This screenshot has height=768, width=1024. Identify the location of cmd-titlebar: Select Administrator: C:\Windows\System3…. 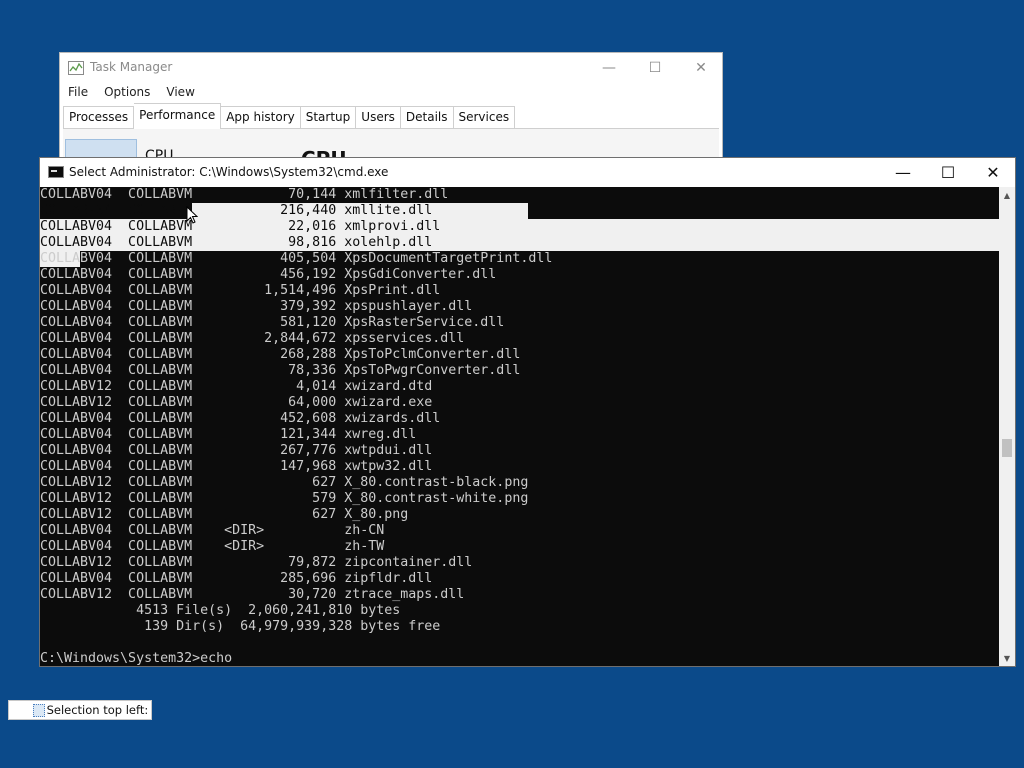
(527, 172).